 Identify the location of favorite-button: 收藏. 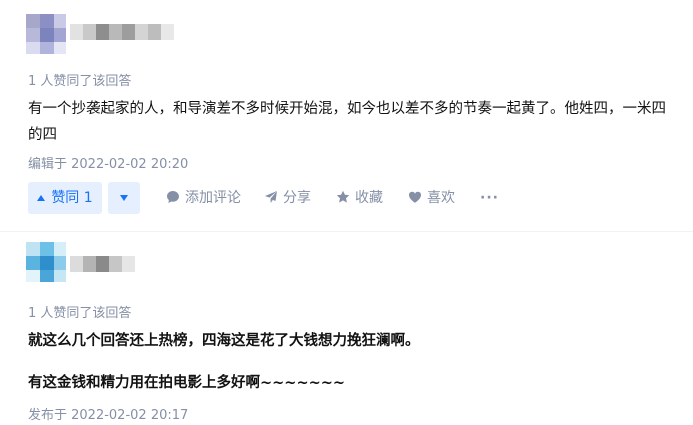
(359, 198).